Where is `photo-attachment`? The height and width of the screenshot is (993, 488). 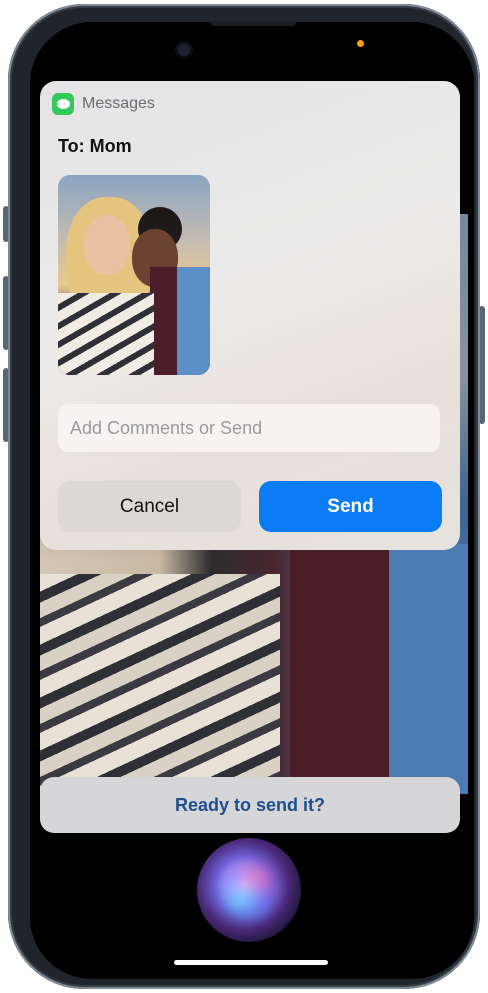 photo-attachment is located at coordinates (134, 275).